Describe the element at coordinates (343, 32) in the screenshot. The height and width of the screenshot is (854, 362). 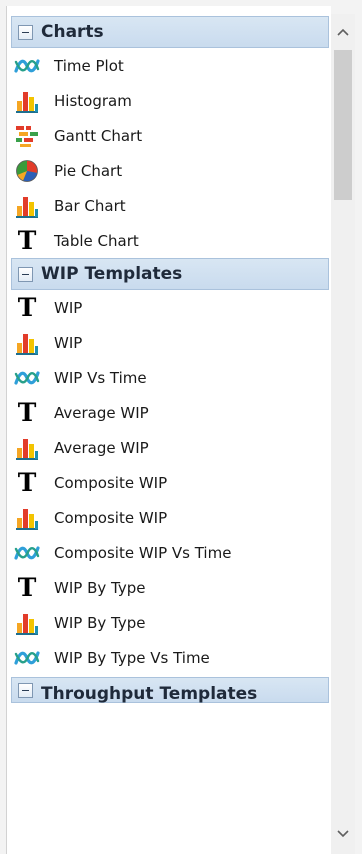
I see `chevron-up-icon` at that location.